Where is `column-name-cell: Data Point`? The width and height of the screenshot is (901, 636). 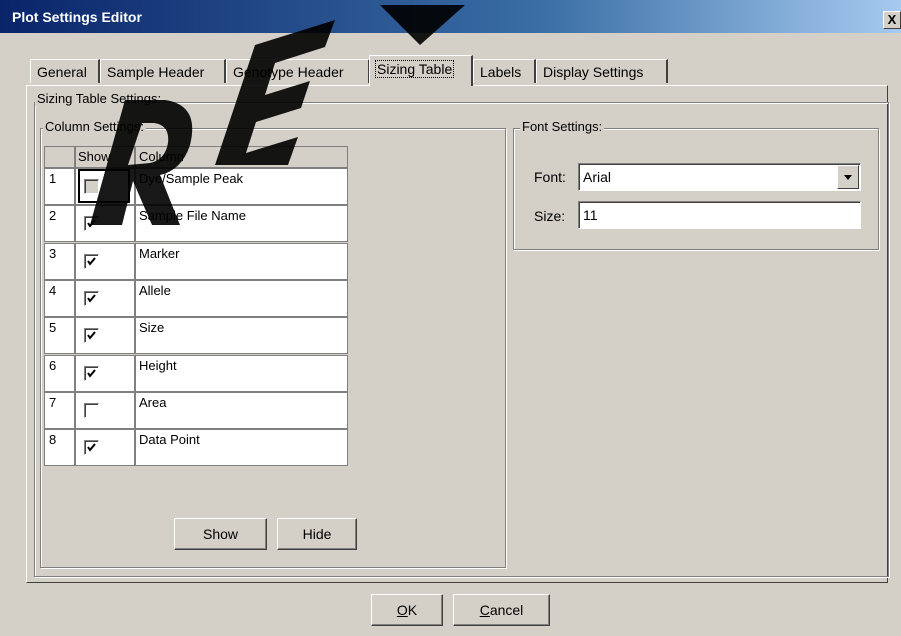
column-name-cell: Data Point is located at coordinates (241, 447).